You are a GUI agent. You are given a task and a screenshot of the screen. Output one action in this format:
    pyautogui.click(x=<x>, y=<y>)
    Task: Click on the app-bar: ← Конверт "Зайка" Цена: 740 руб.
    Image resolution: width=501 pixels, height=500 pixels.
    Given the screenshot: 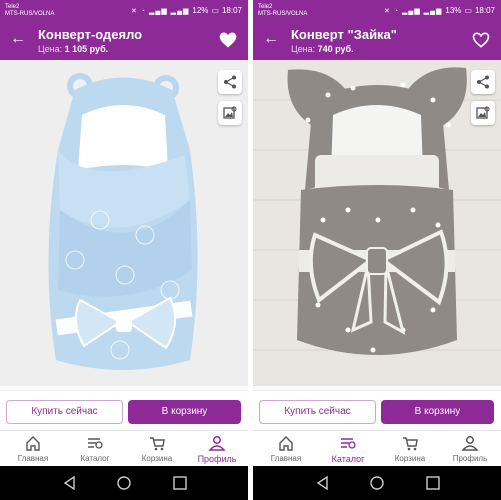 What is the action you would take?
    pyautogui.click(x=377, y=41)
    